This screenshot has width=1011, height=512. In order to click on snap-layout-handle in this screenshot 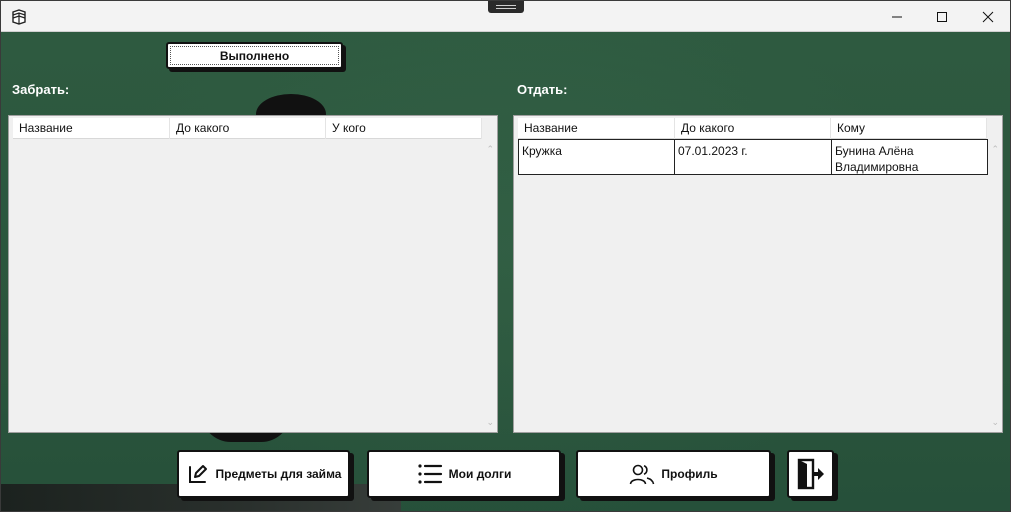, I will do `click(506, 7)`.